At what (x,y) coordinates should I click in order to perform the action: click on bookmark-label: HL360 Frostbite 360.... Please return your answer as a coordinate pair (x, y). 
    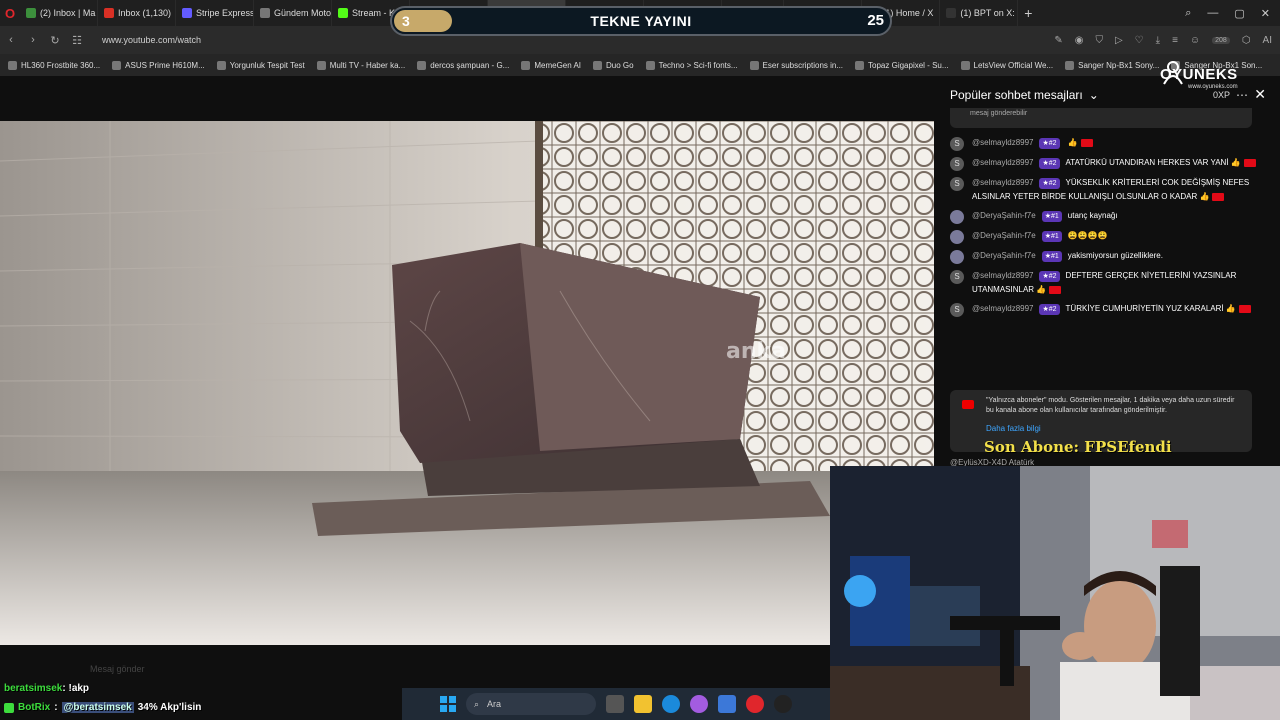
    Looking at the image, I should click on (61, 65).